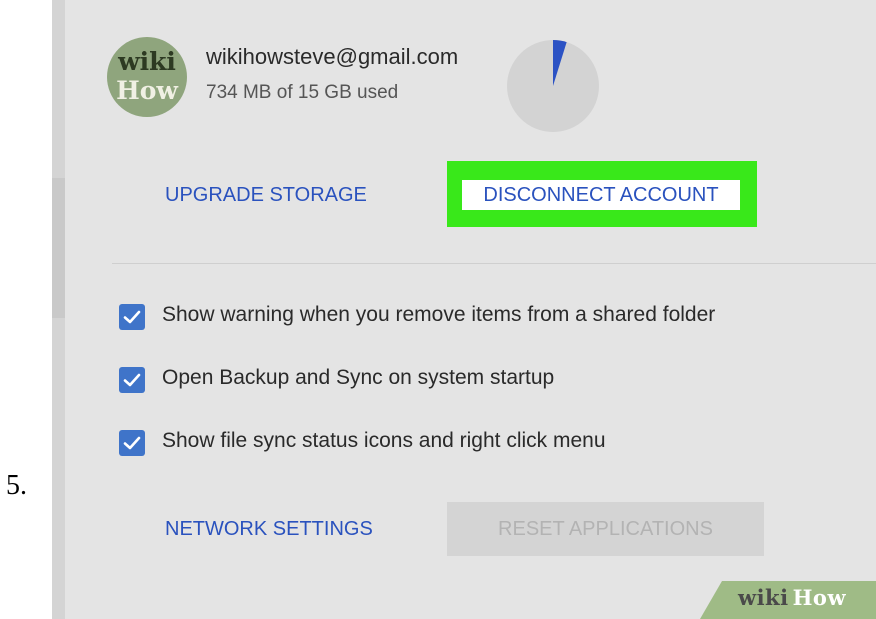 The width and height of the screenshot is (876, 619). I want to click on wikihow-watermark: wiki How, so click(792, 597).